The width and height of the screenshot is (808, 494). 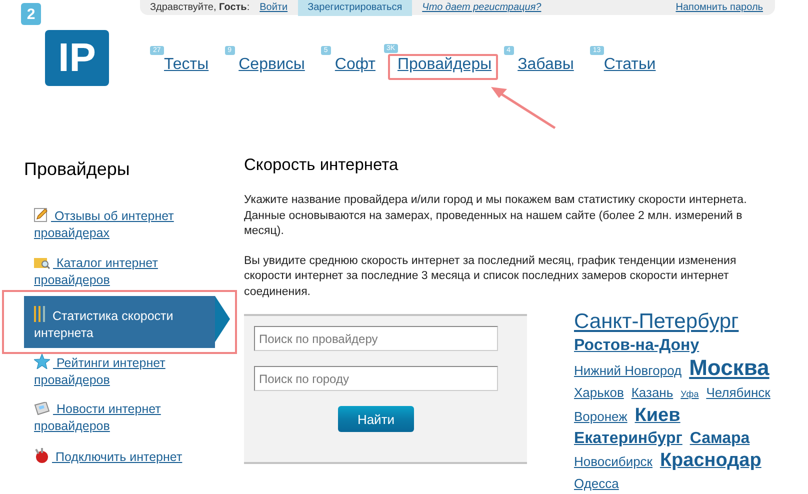 I want to click on pencil-icon, so click(x=41, y=215).